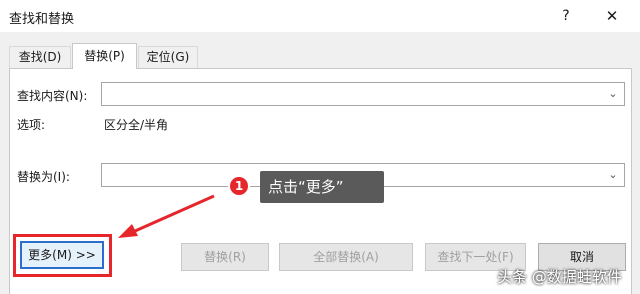 This screenshot has width=640, height=294. Describe the element at coordinates (559, 277) in the screenshot. I see `watermark: 头条 @数据蛙软件` at that location.